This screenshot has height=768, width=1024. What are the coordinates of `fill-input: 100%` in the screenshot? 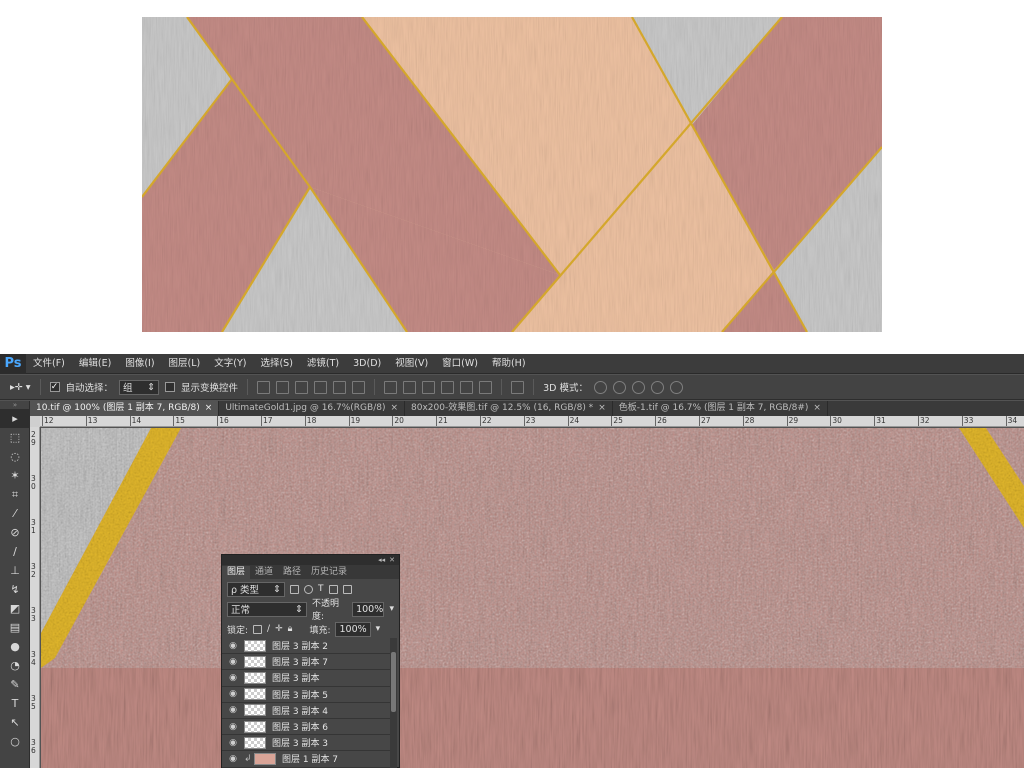 It's located at (353, 629).